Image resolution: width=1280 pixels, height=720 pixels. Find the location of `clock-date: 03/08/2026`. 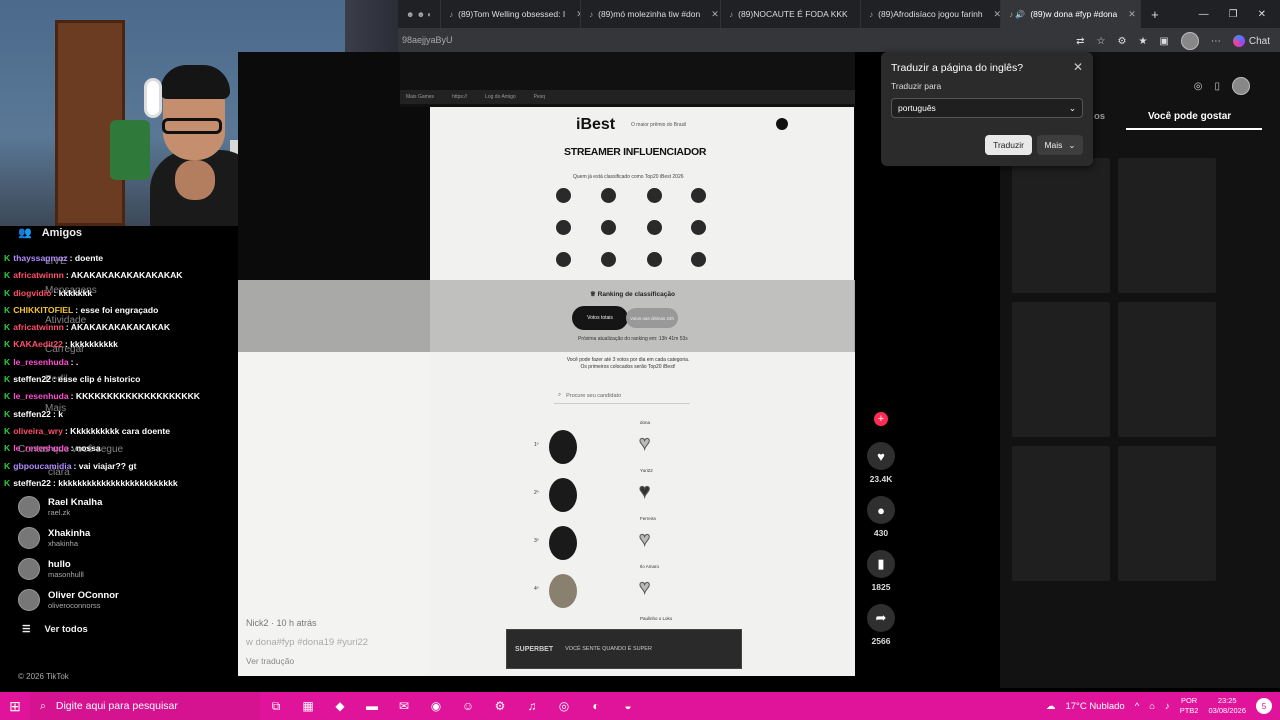

clock-date: 03/08/2026 is located at coordinates (1227, 710).